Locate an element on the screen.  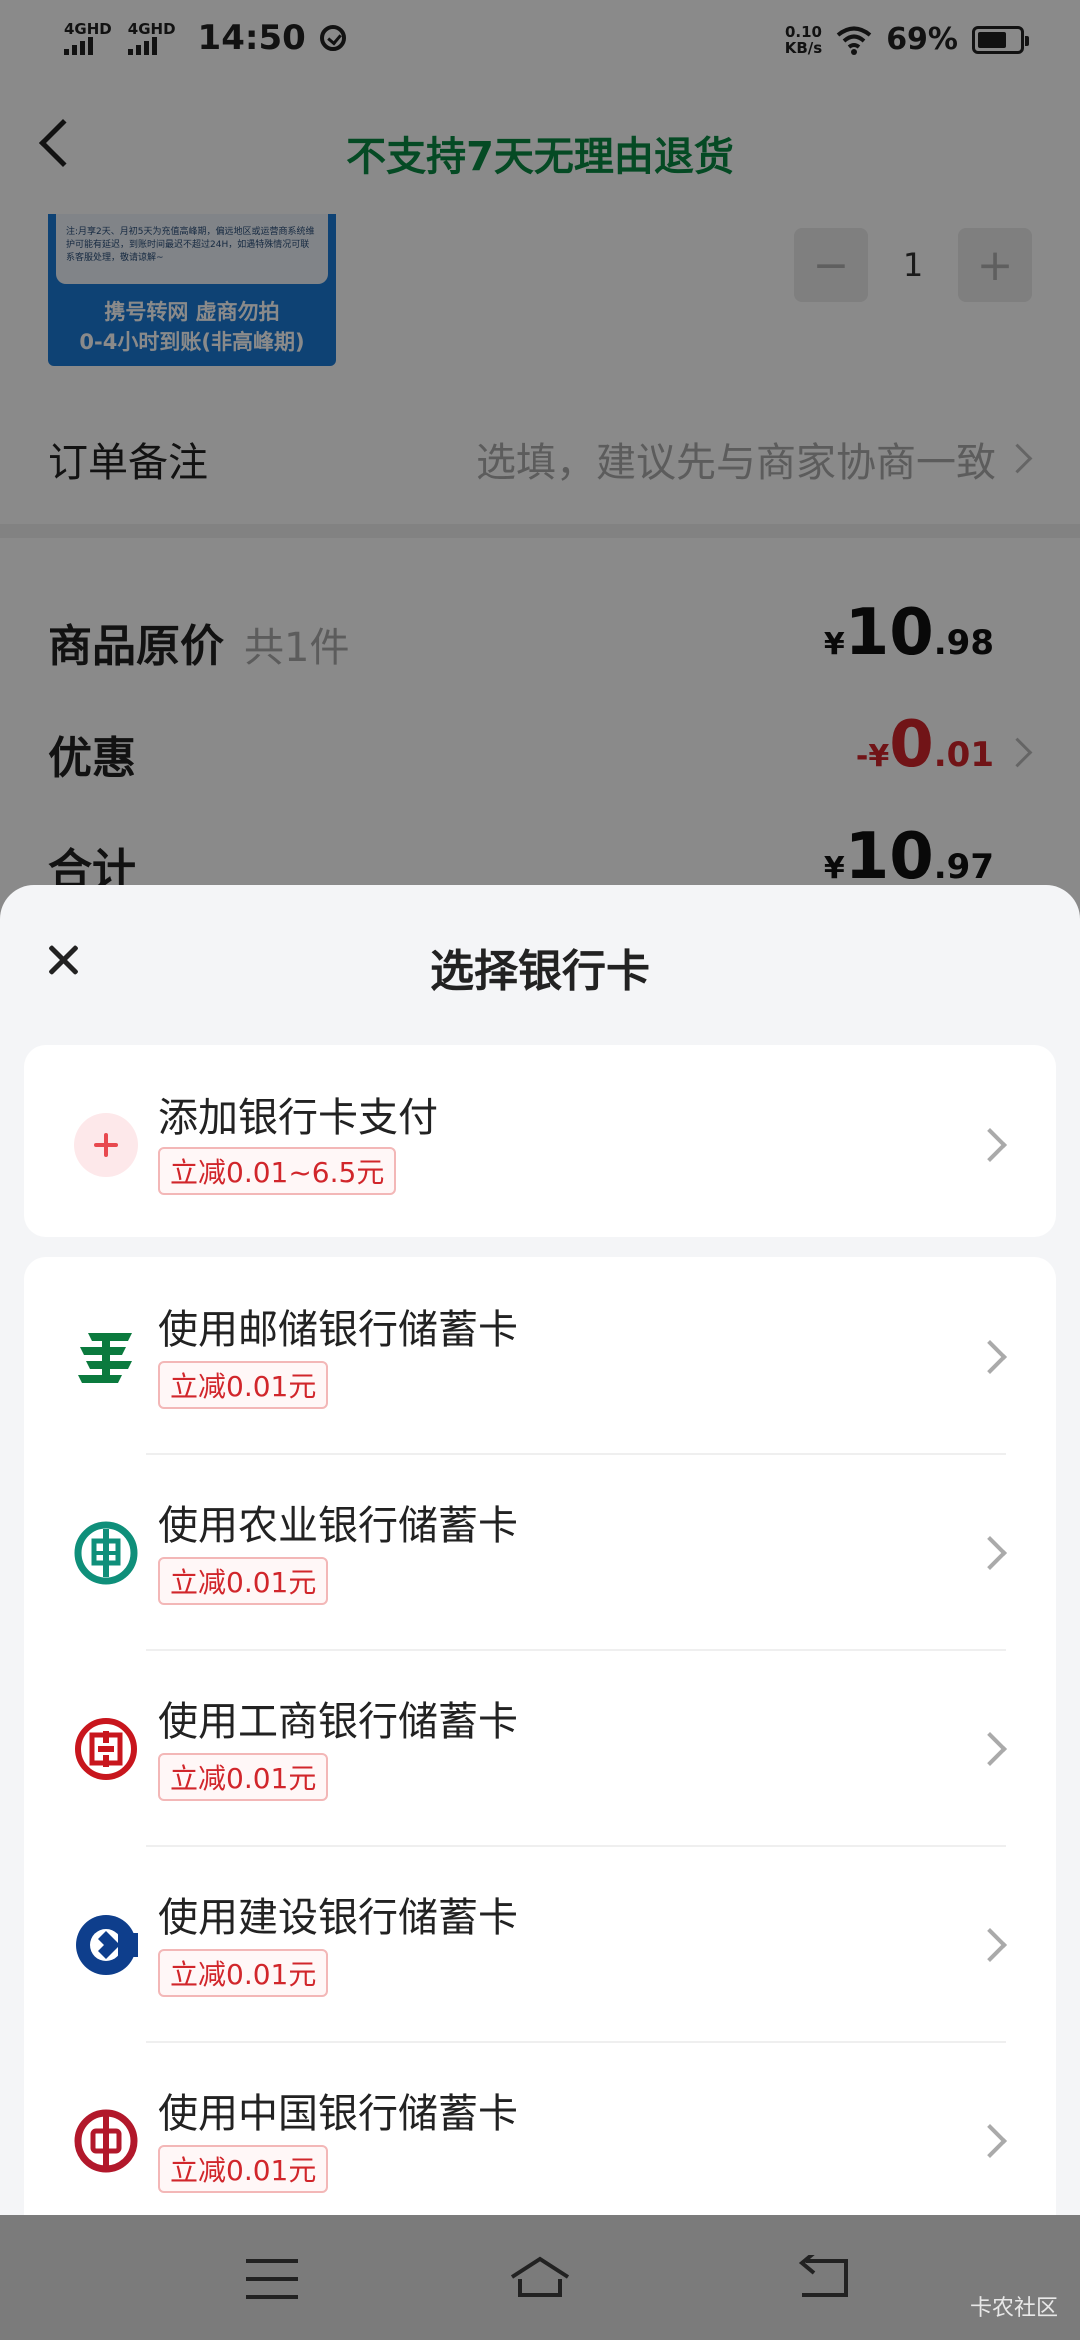
watermark: 卡农社区 is located at coordinates (1013, 2308).